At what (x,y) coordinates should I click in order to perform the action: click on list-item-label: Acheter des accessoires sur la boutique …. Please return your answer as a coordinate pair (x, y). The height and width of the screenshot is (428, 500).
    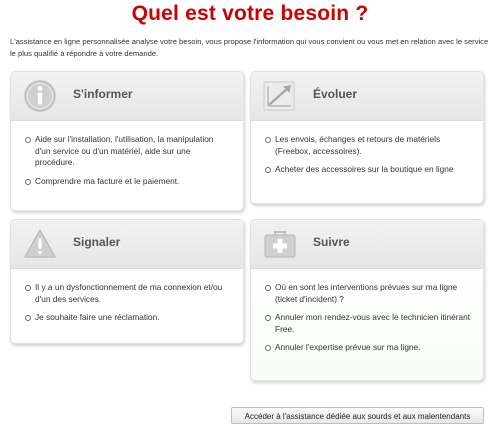
    Looking at the image, I should click on (364, 169).